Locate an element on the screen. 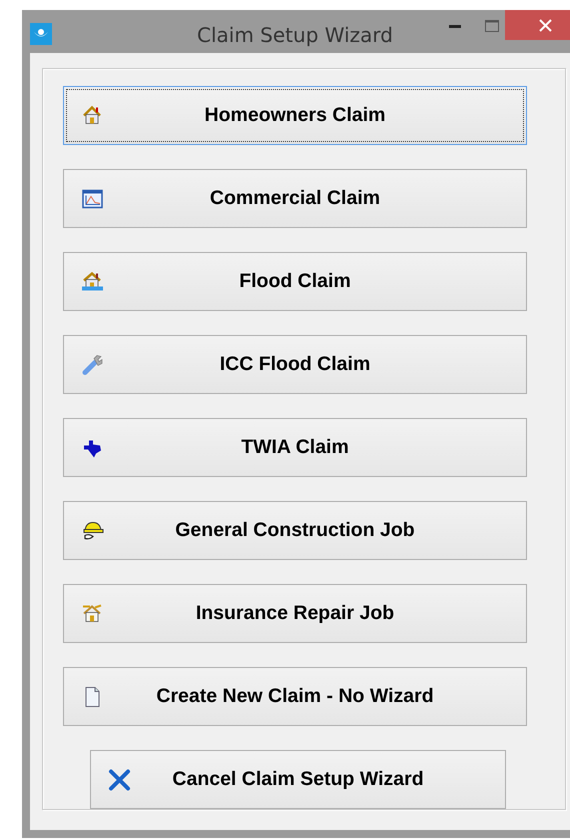 Image resolution: width=570 pixels, height=840 pixels. app-icon is located at coordinates (41, 33).